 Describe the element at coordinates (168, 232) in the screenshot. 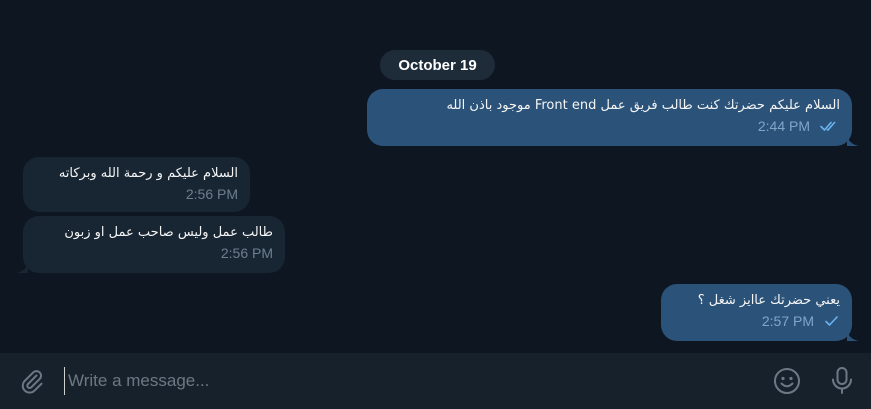

I see `message-text: طالب عمل وليس صاحب عمل او زبون` at that location.